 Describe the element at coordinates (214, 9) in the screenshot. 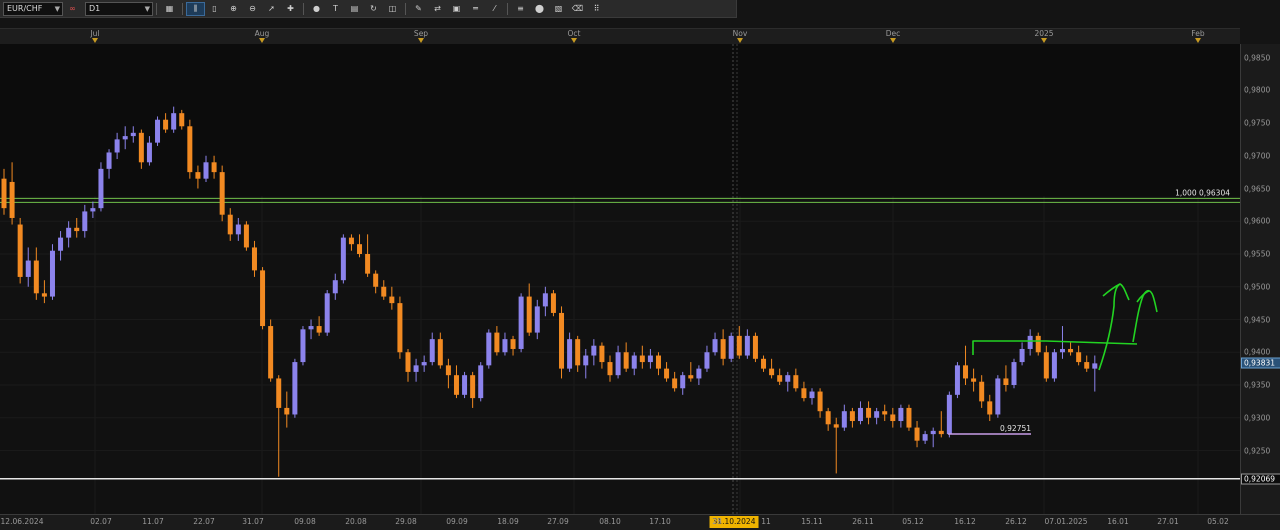

I see `candle-chart-icon: ▯` at that location.